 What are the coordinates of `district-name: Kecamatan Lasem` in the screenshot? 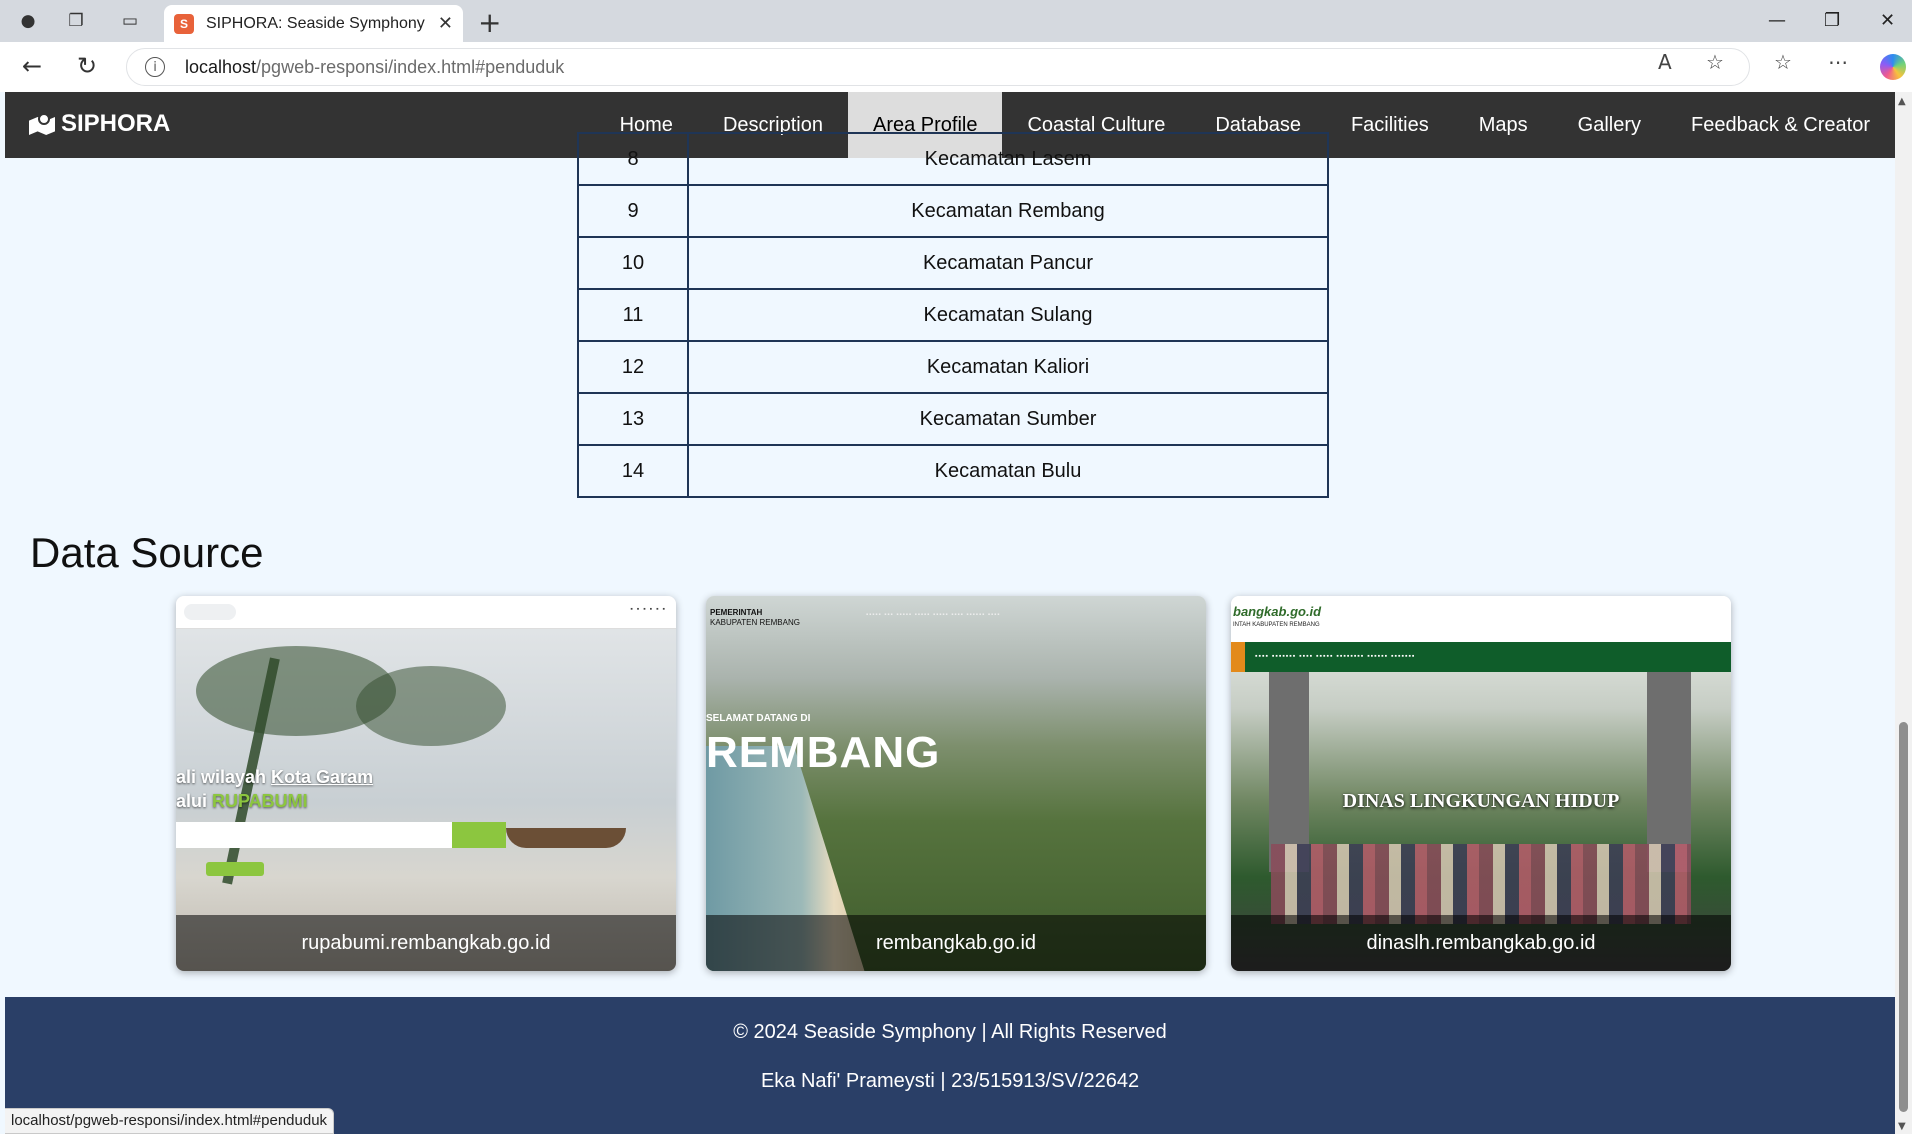 It's located at (1008, 159).